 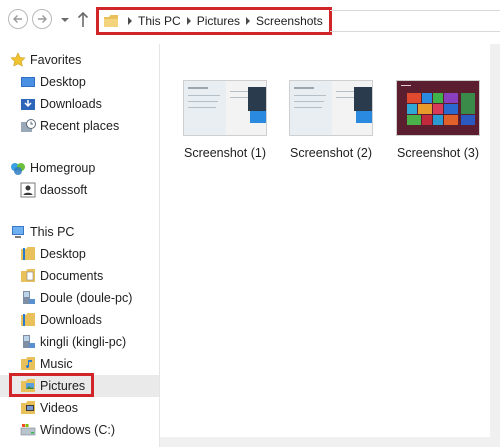 I want to click on drive-icon, so click(x=28, y=430).